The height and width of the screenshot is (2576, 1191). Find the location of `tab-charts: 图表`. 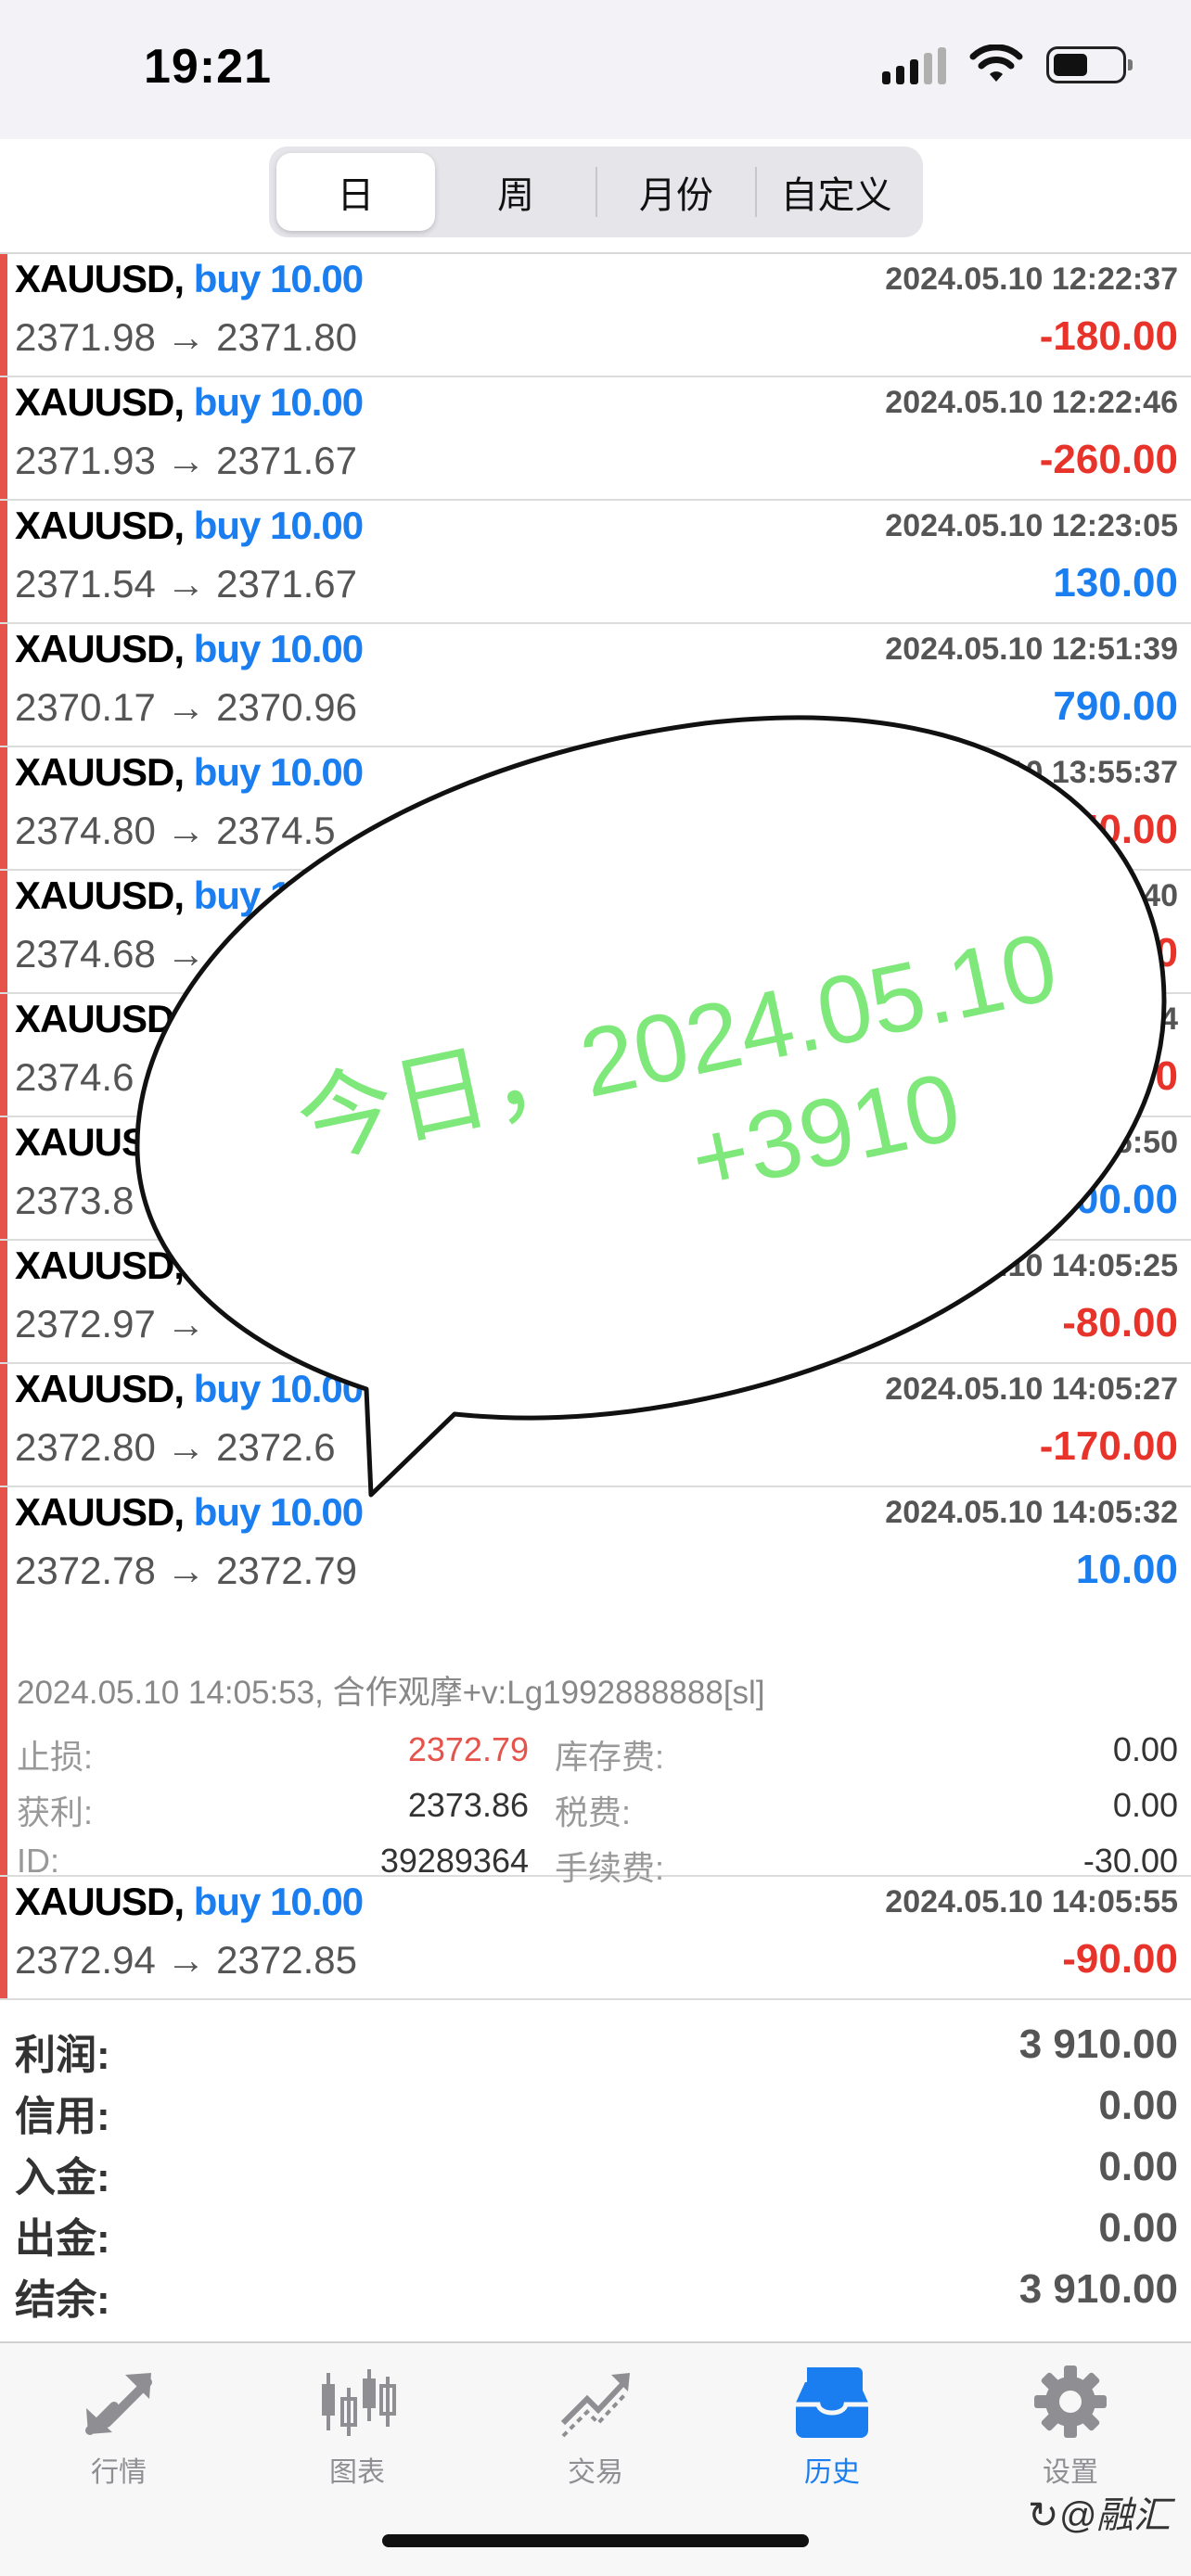

tab-charts: 图表 is located at coordinates (357, 2436).